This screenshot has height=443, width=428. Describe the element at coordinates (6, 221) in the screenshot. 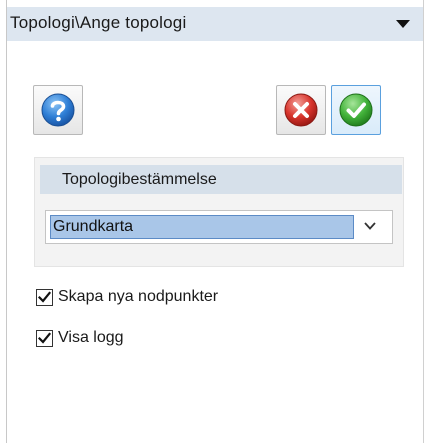

I see `panel-left-border` at that location.